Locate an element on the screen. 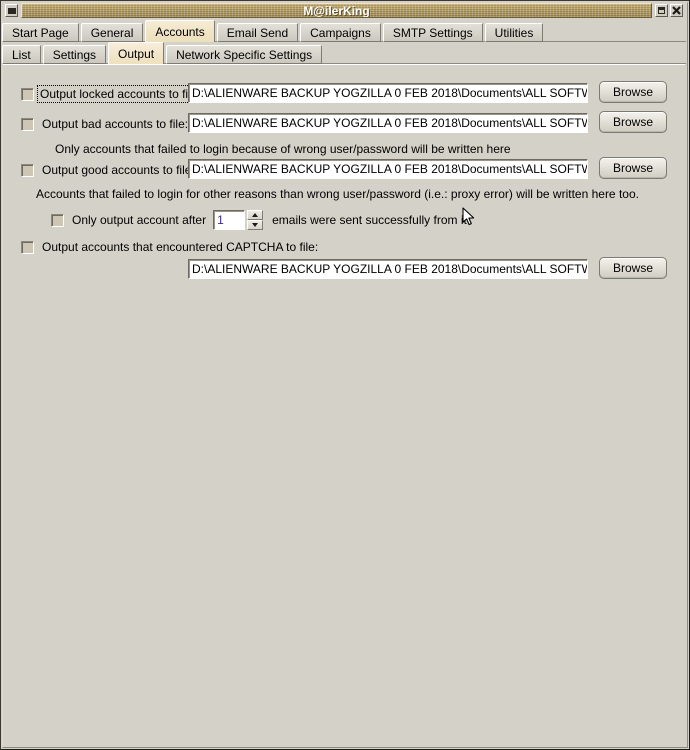 The width and height of the screenshot is (690, 750). tab-label: SMTP Settings is located at coordinates (432, 32).